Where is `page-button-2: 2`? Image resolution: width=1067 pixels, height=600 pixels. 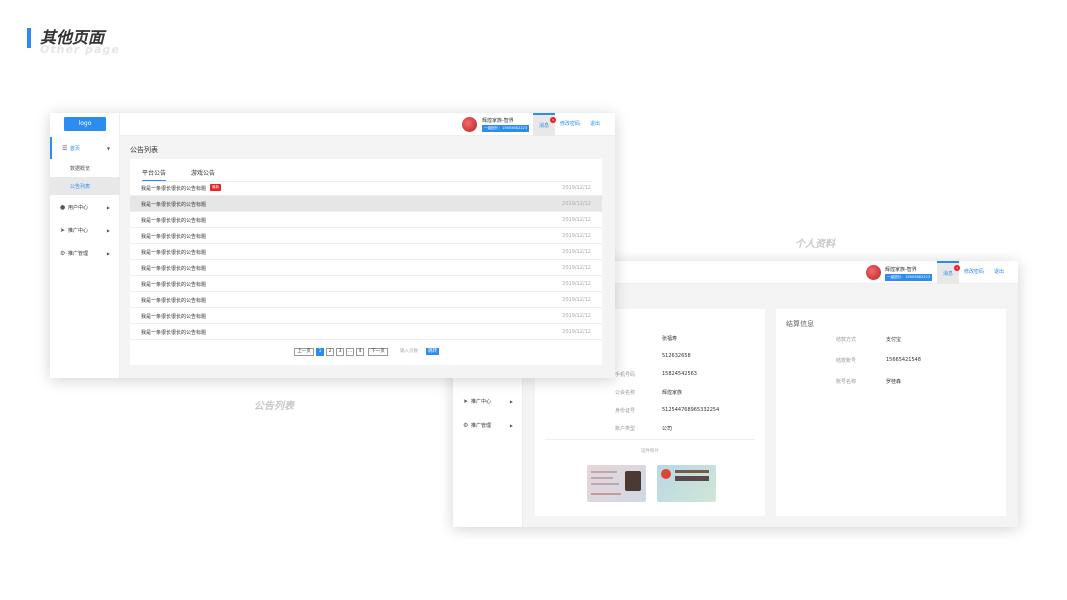
page-button-2: 2 is located at coordinates (330, 352).